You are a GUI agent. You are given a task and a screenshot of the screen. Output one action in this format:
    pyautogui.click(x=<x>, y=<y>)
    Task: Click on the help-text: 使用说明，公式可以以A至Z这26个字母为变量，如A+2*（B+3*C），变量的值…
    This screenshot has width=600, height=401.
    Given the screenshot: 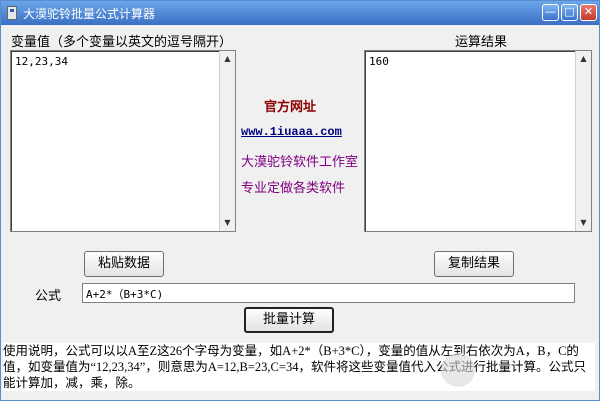 What is the action you would take?
    pyautogui.click(x=299, y=367)
    